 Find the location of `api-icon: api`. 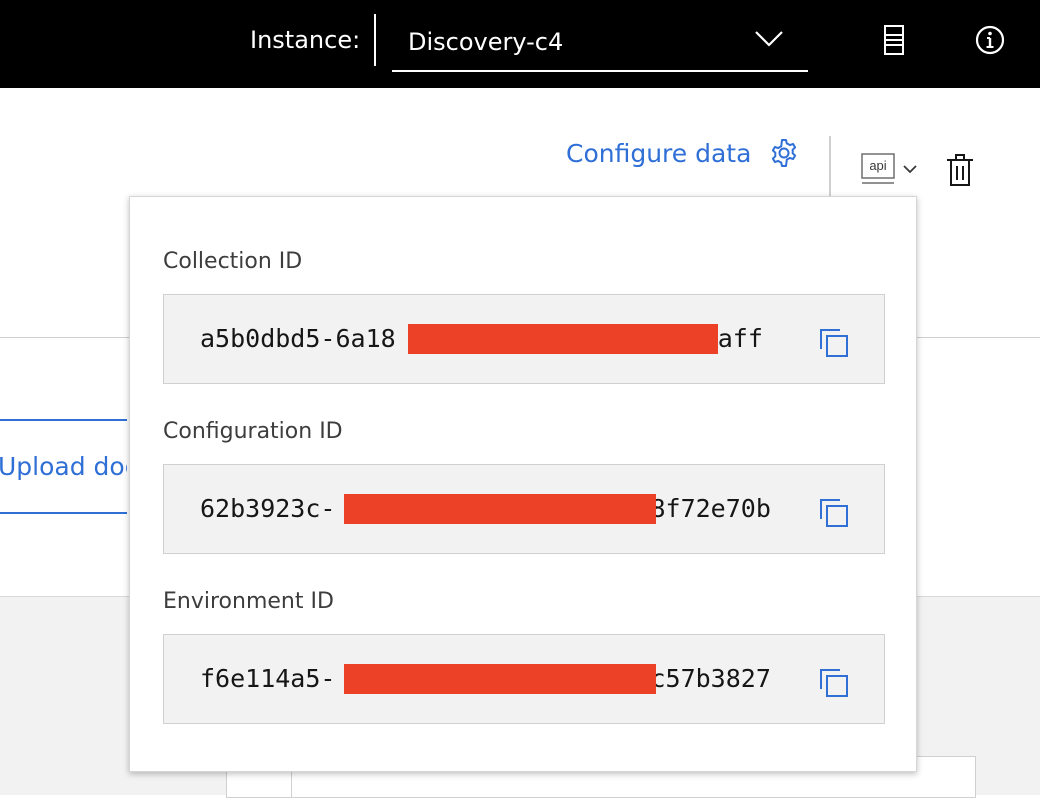

api-icon: api is located at coordinates (889, 168).